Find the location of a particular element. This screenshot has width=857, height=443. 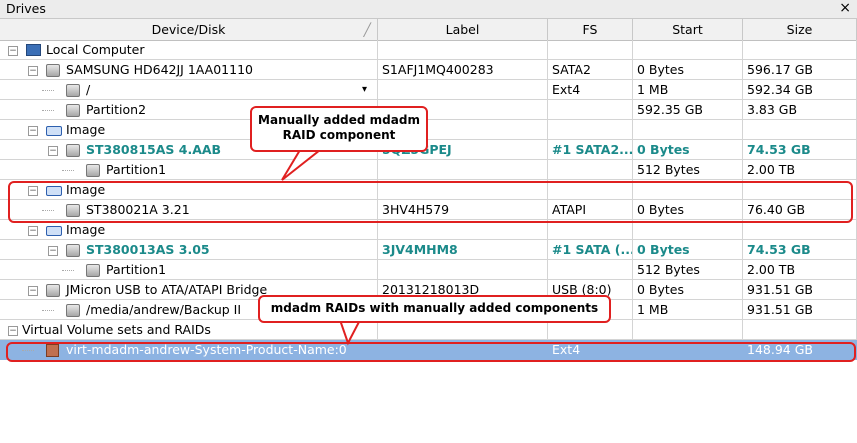

cell-size: 592.34 GB is located at coordinates (800, 90).